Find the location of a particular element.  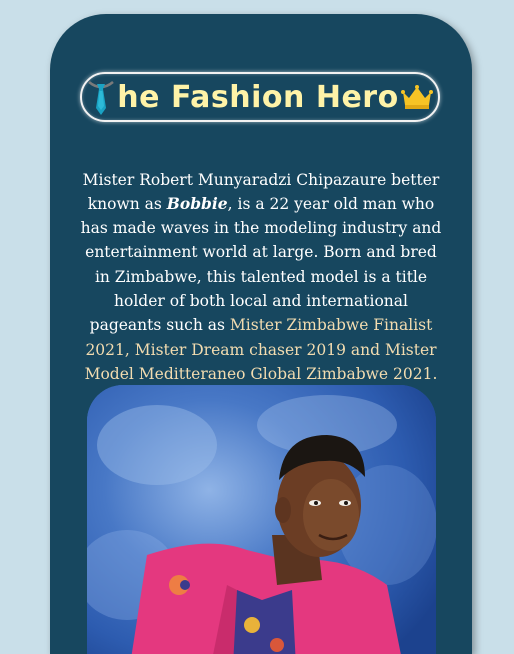

nickname: Bobbie is located at coordinates (197, 203).